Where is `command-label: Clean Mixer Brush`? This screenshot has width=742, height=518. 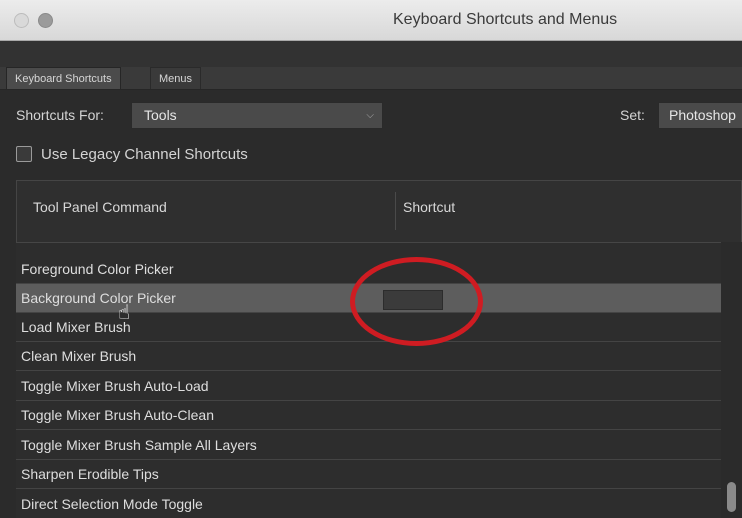
command-label: Clean Mixer Brush is located at coordinates (79, 356).